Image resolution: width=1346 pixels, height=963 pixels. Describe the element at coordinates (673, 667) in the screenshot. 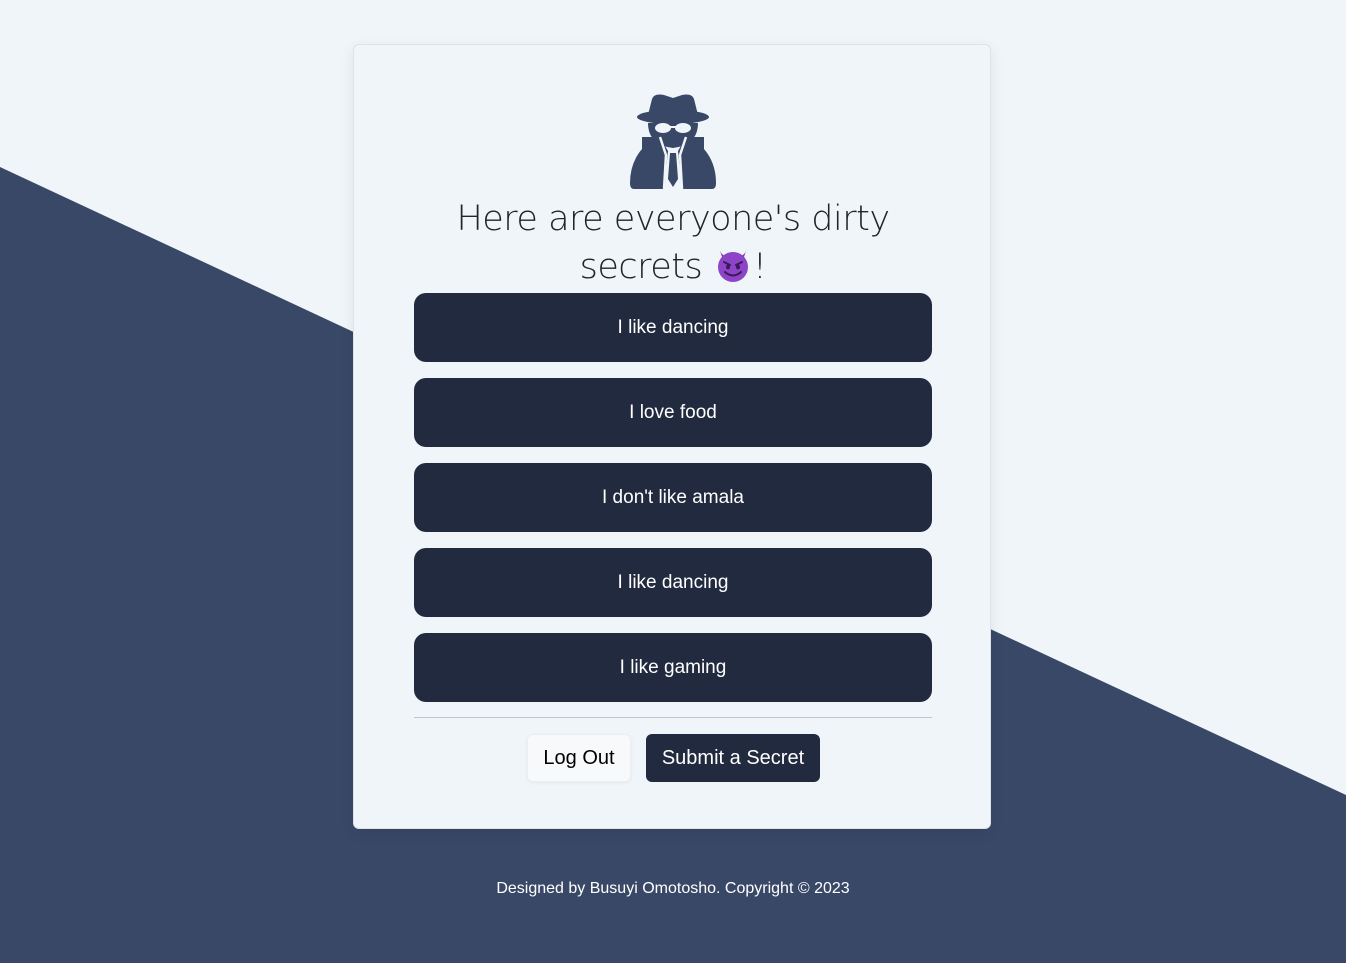

I see `secret-item: I like gaming` at that location.